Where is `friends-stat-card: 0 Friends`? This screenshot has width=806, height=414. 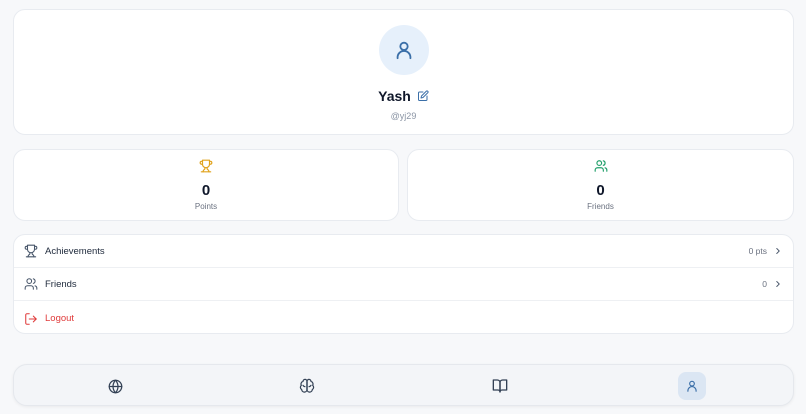 friends-stat-card: 0 Friends is located at coordinates (600, 185).